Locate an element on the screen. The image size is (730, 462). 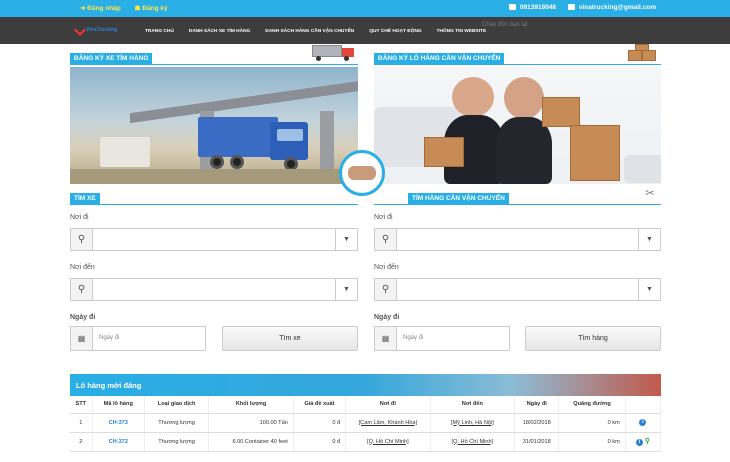
cell-stt: 2 is located at coordinates (81, 442).